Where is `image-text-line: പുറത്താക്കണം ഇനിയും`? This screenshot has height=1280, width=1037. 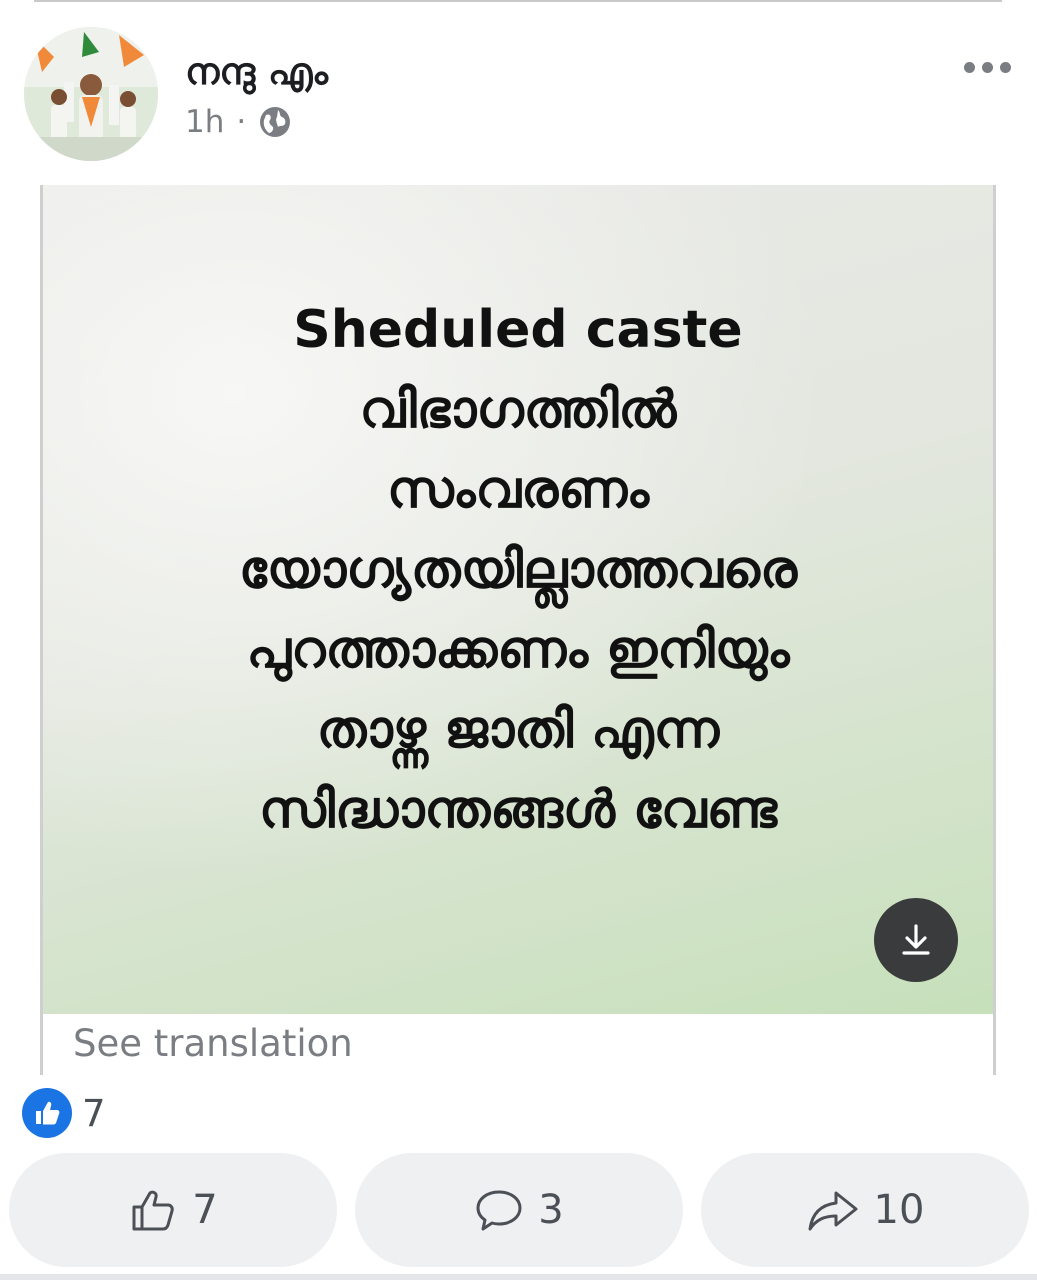
image-text-line: പുറത്താക്കണം ഇനിയും is located at coordinates (518, 650).